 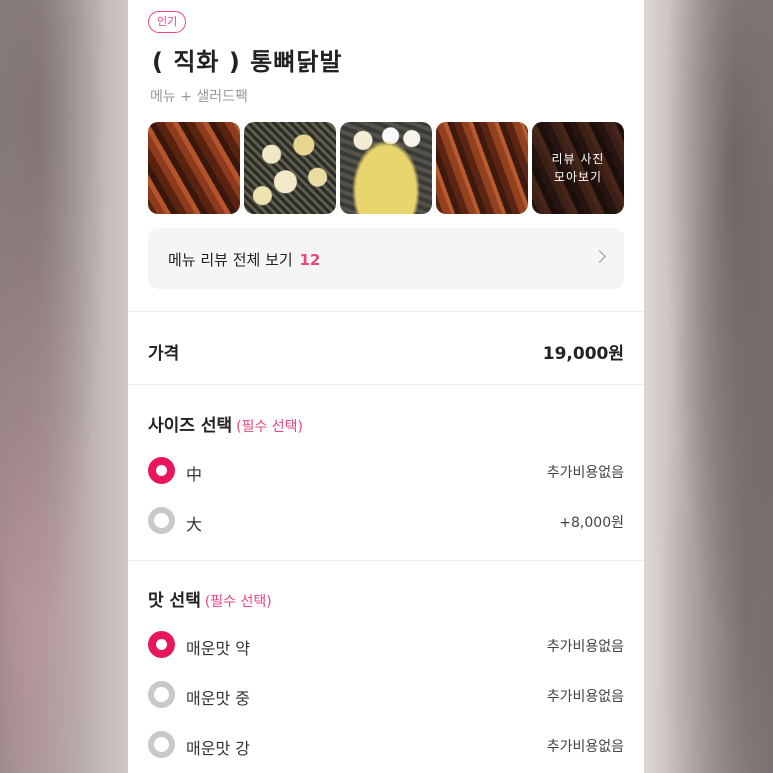 I want to click on all-reviews-button: 메뉴 리뷰 전체 보기 12, so click(x=386, y=258).